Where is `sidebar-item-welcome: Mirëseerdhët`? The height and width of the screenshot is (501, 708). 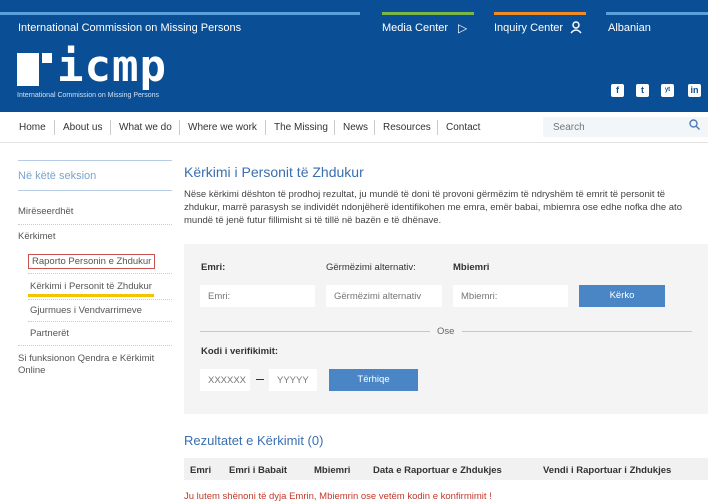 sidebar-item-welcome: Mirëseerdhët is located at coordinates (45, 211).